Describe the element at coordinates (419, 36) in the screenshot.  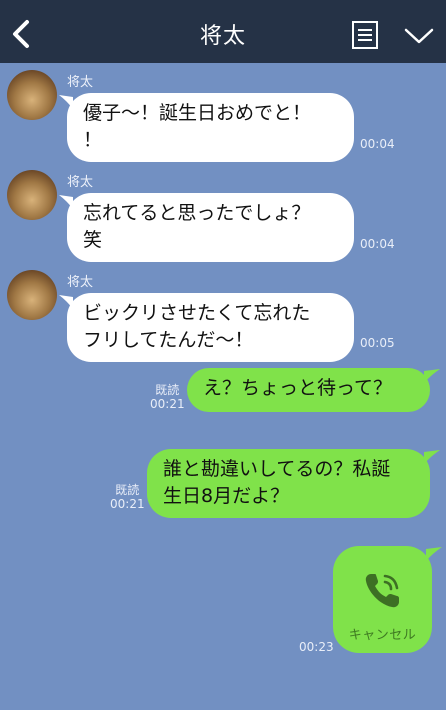
I see `chevron-down-icon` at that location.